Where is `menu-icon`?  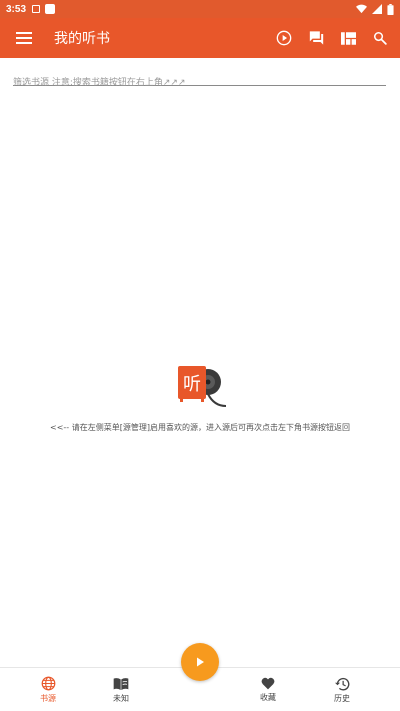 menu-icon is located at coordinates (24, 38).